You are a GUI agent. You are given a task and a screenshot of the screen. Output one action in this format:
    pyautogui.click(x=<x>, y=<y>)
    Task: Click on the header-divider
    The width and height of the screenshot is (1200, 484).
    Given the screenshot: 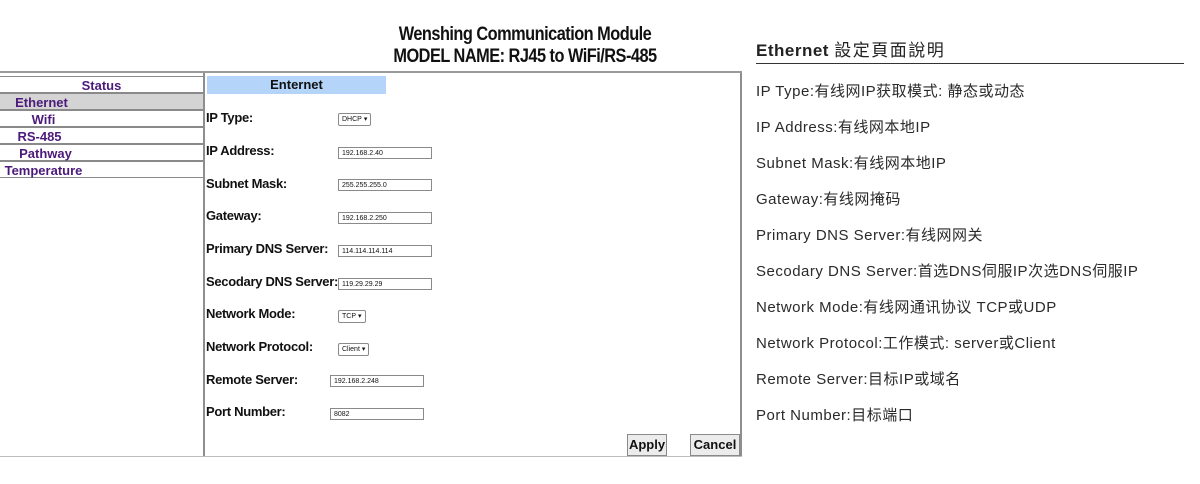 What is the action you would take?
    pyautogui.click(x=371, y=72)
    